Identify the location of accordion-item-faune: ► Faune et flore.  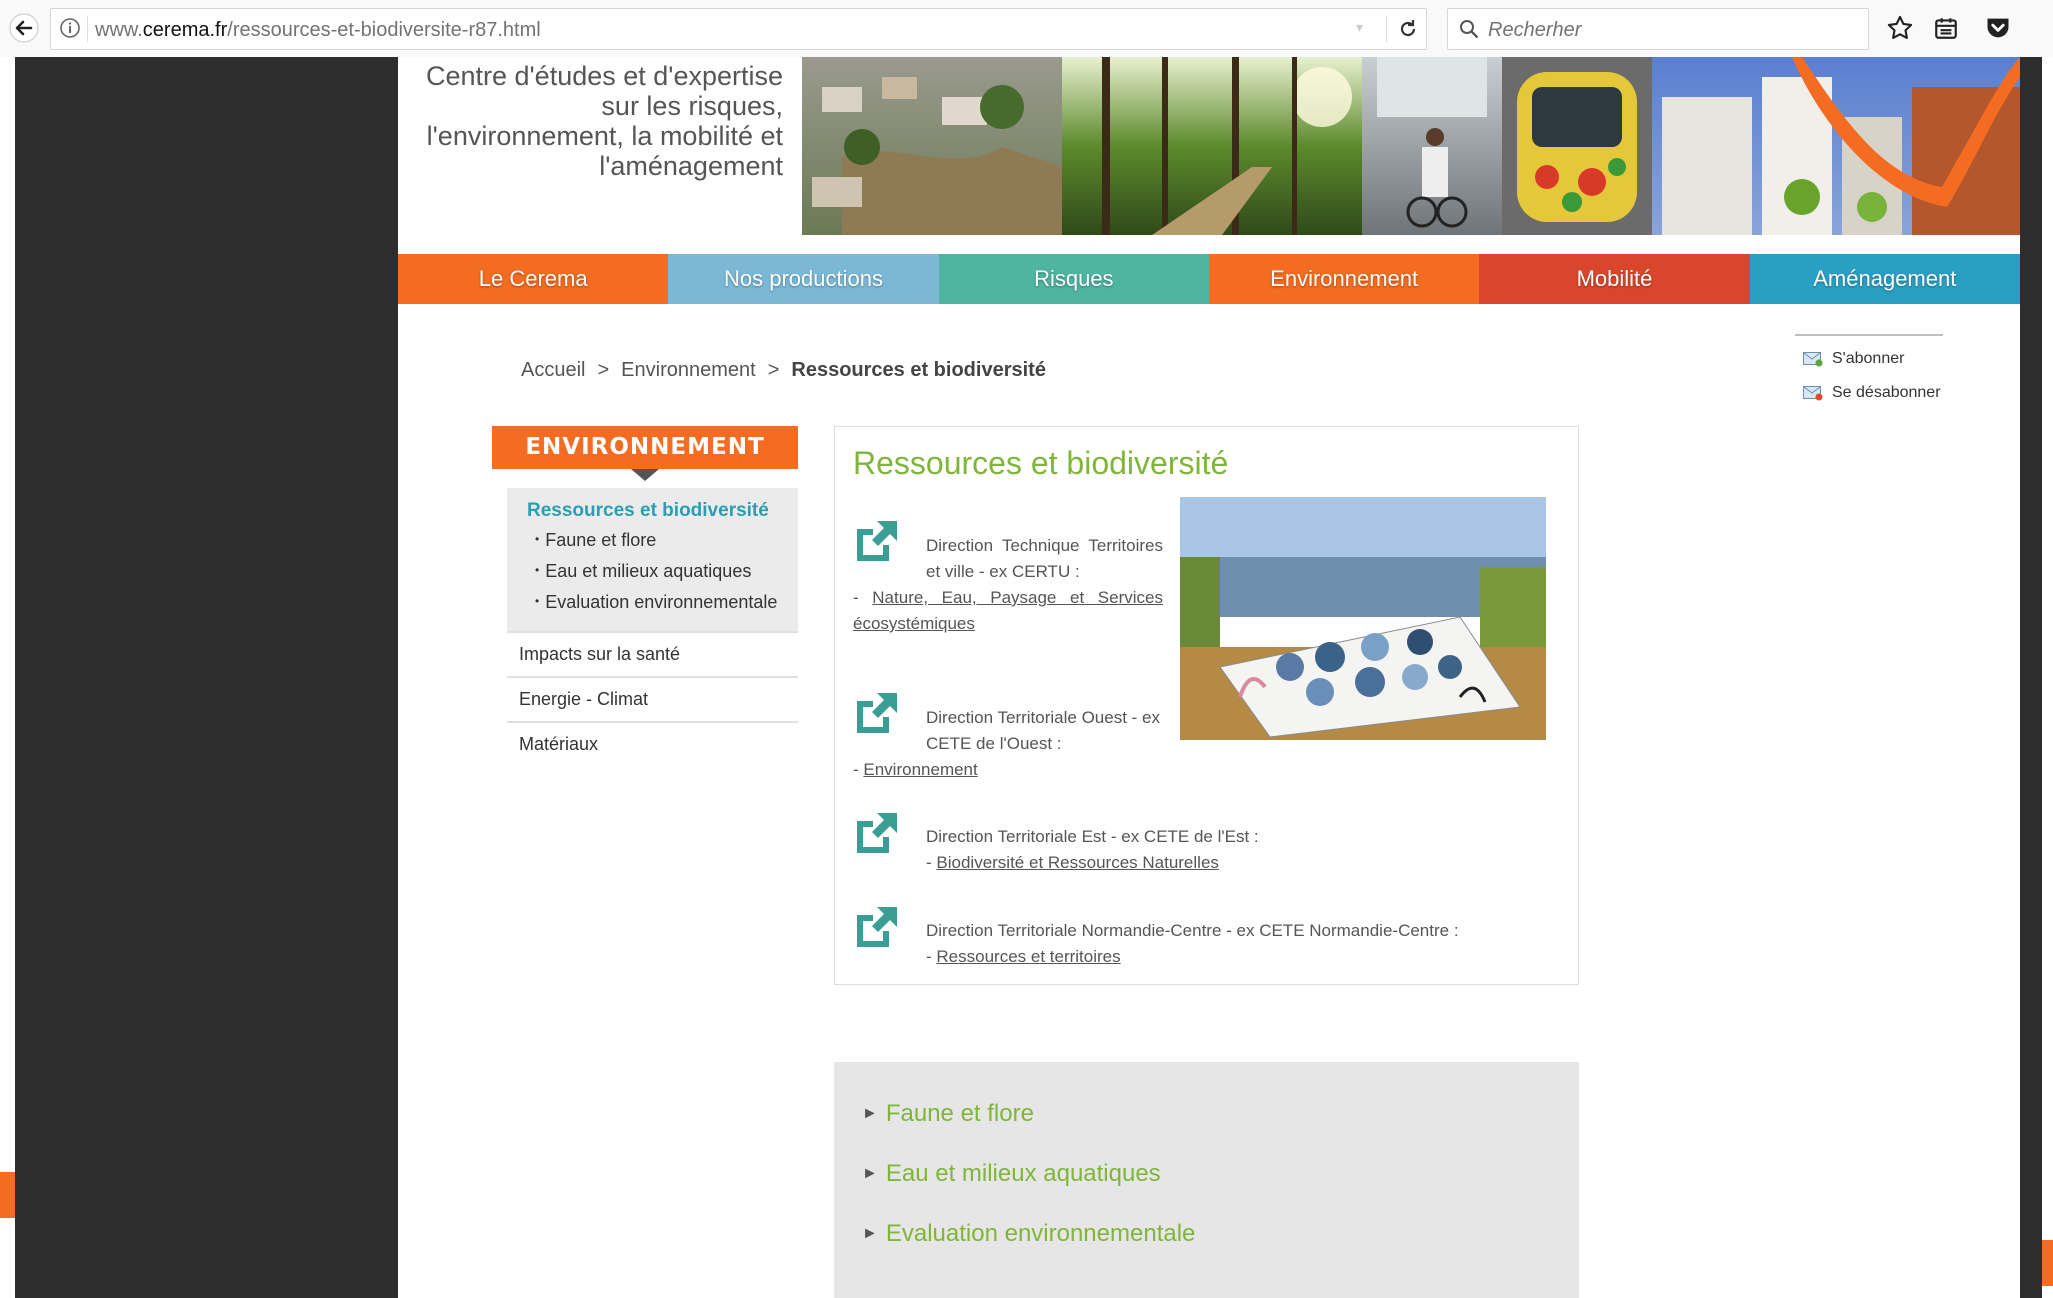
(948, 1114).